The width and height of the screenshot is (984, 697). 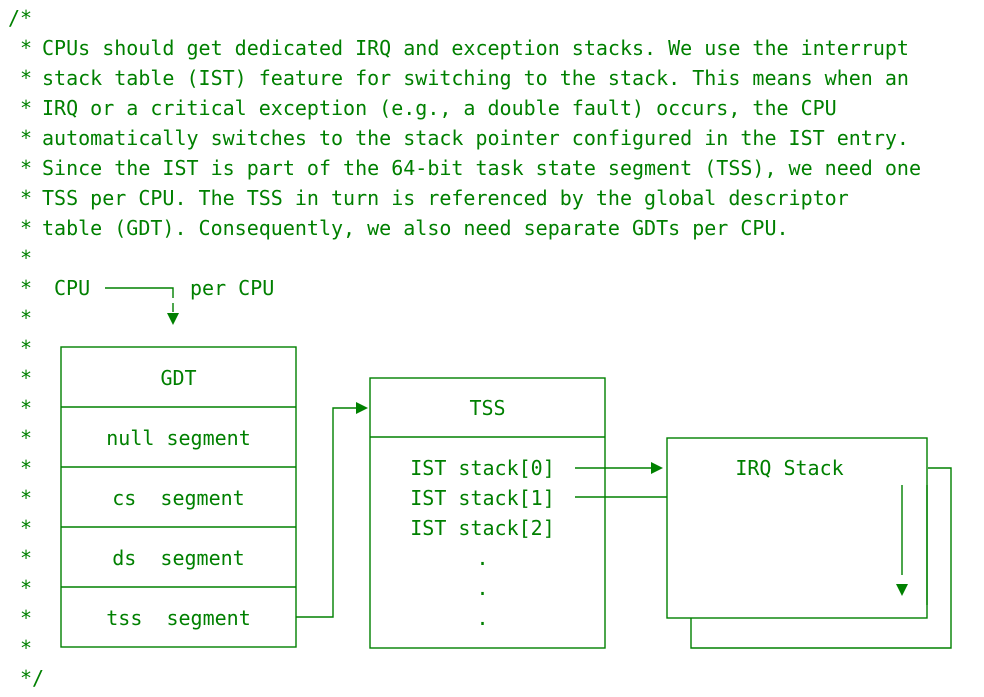 I want to click on tss-title: TSS, so click(x=487, y=408).